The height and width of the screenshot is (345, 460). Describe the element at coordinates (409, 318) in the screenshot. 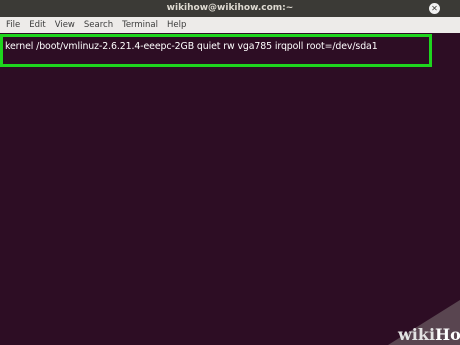

I see `wikihow-watermark: wikiHow` at that location.